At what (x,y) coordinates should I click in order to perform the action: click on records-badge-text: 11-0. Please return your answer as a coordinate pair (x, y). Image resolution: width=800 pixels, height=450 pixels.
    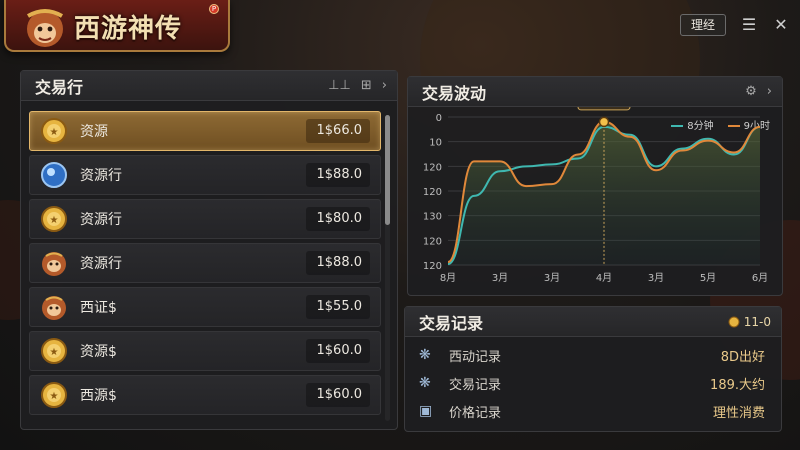
    Looking at the image, I should click on (757, 321).